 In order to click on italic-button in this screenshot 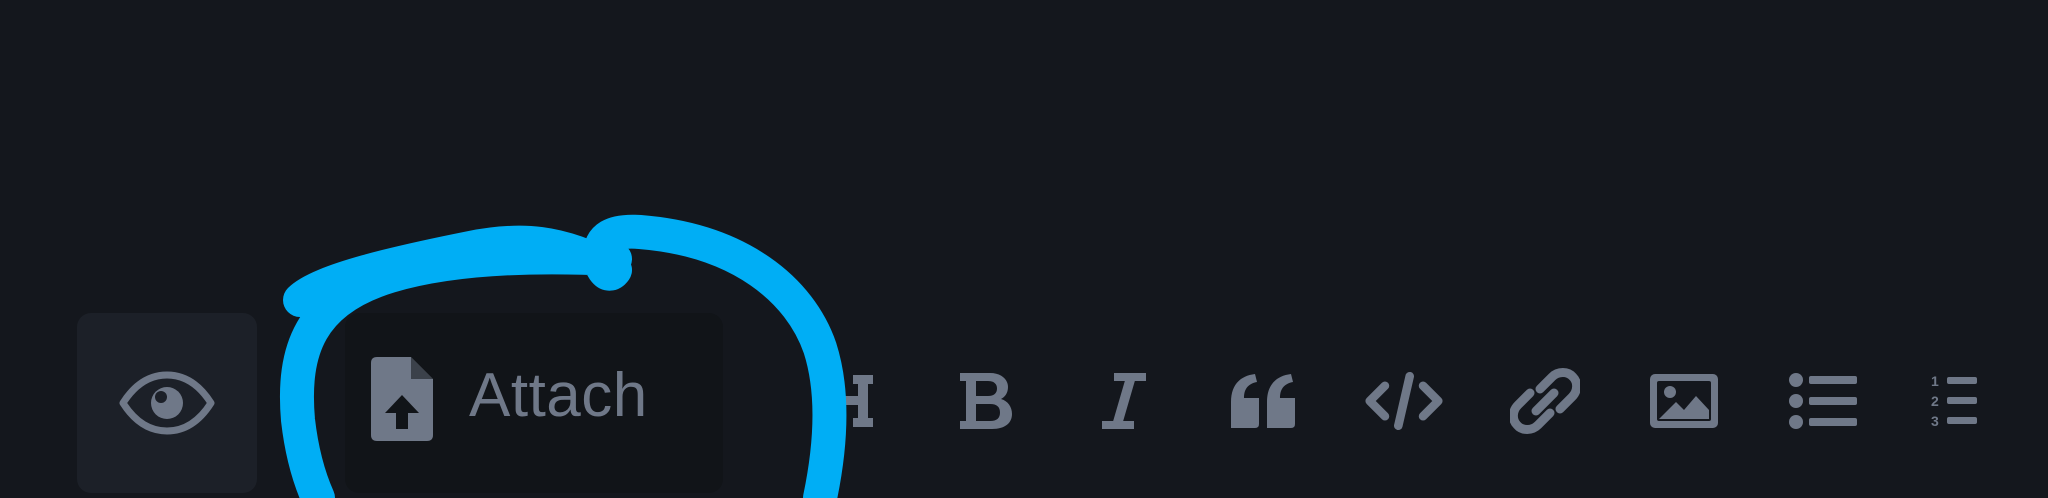, I will do `click(1124, 401)`.